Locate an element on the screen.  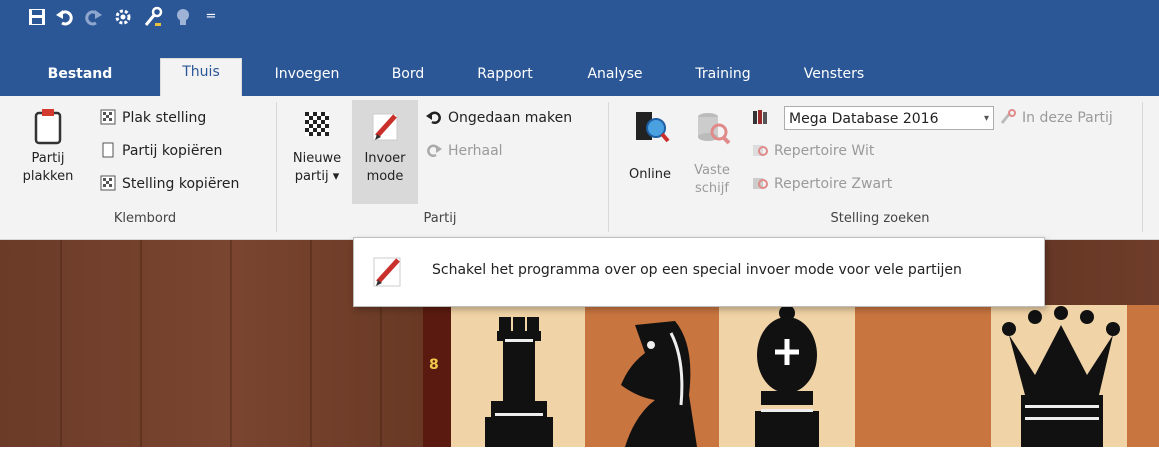
new-game-label: Nieuwe is located at coordinates (317, 158).